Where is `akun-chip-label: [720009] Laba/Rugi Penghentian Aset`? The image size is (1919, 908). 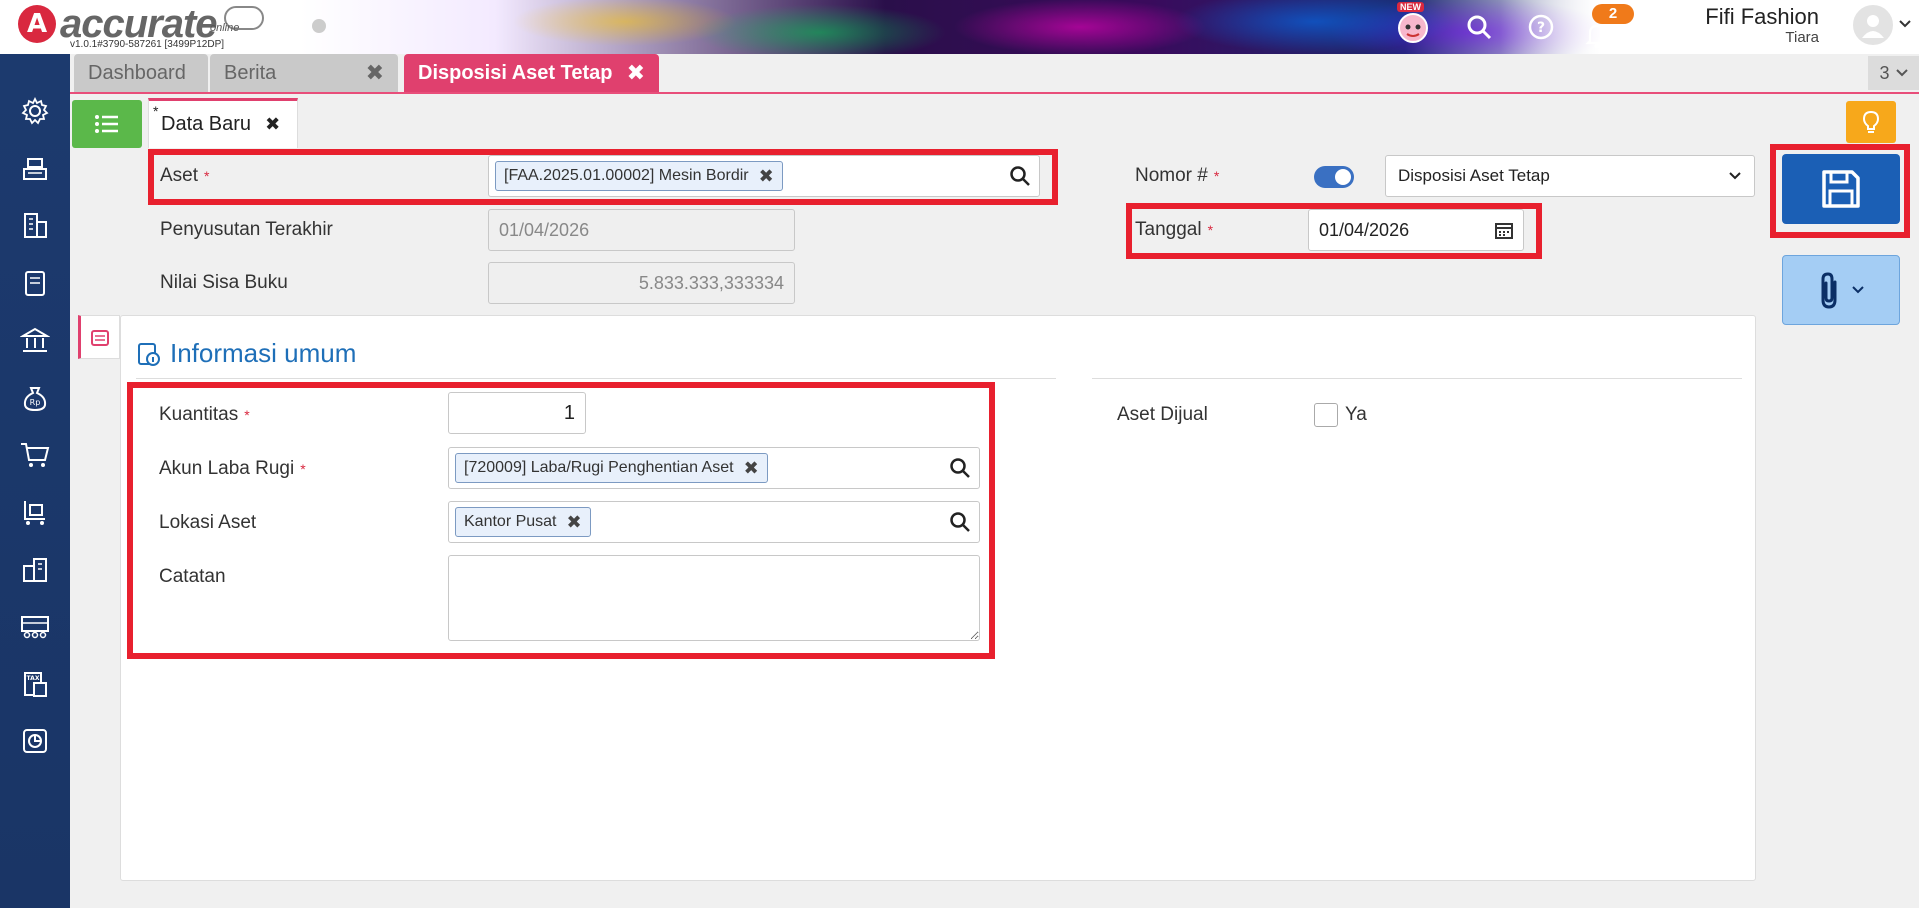 akun-chip-label: [720009] Laba/Rugi Penghentian Aset is located at coordinates (599, 467).